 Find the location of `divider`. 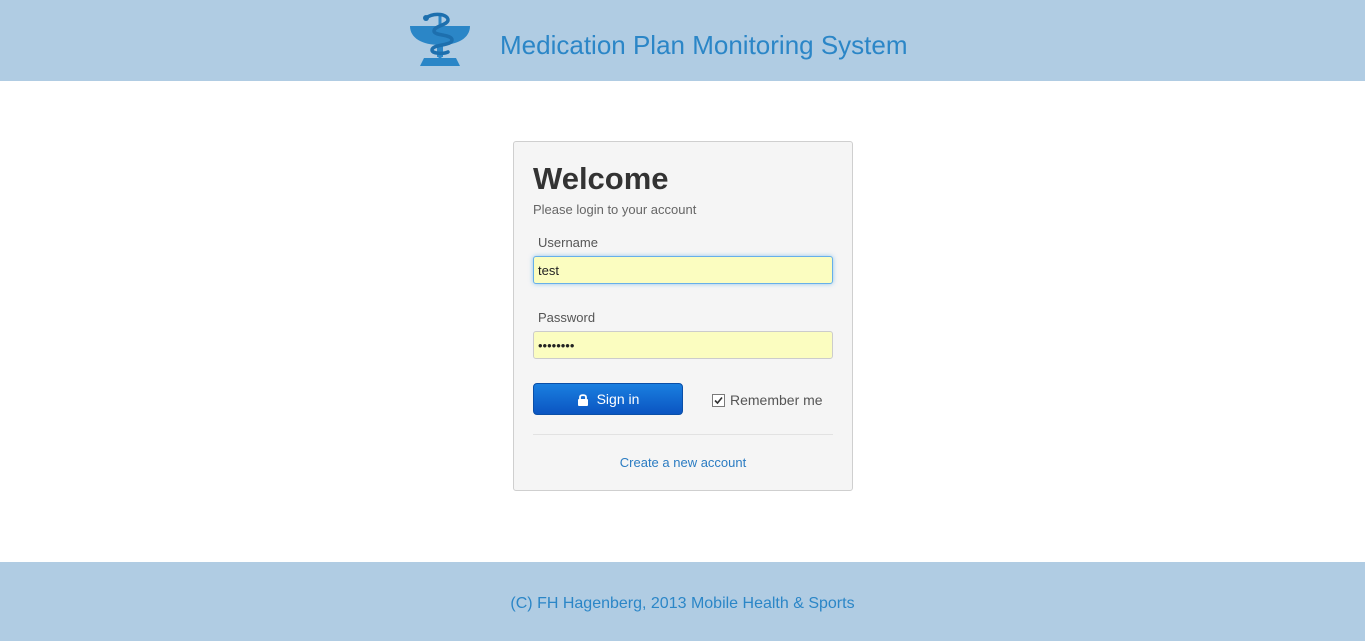

divider is located at coordinates (683, 434).